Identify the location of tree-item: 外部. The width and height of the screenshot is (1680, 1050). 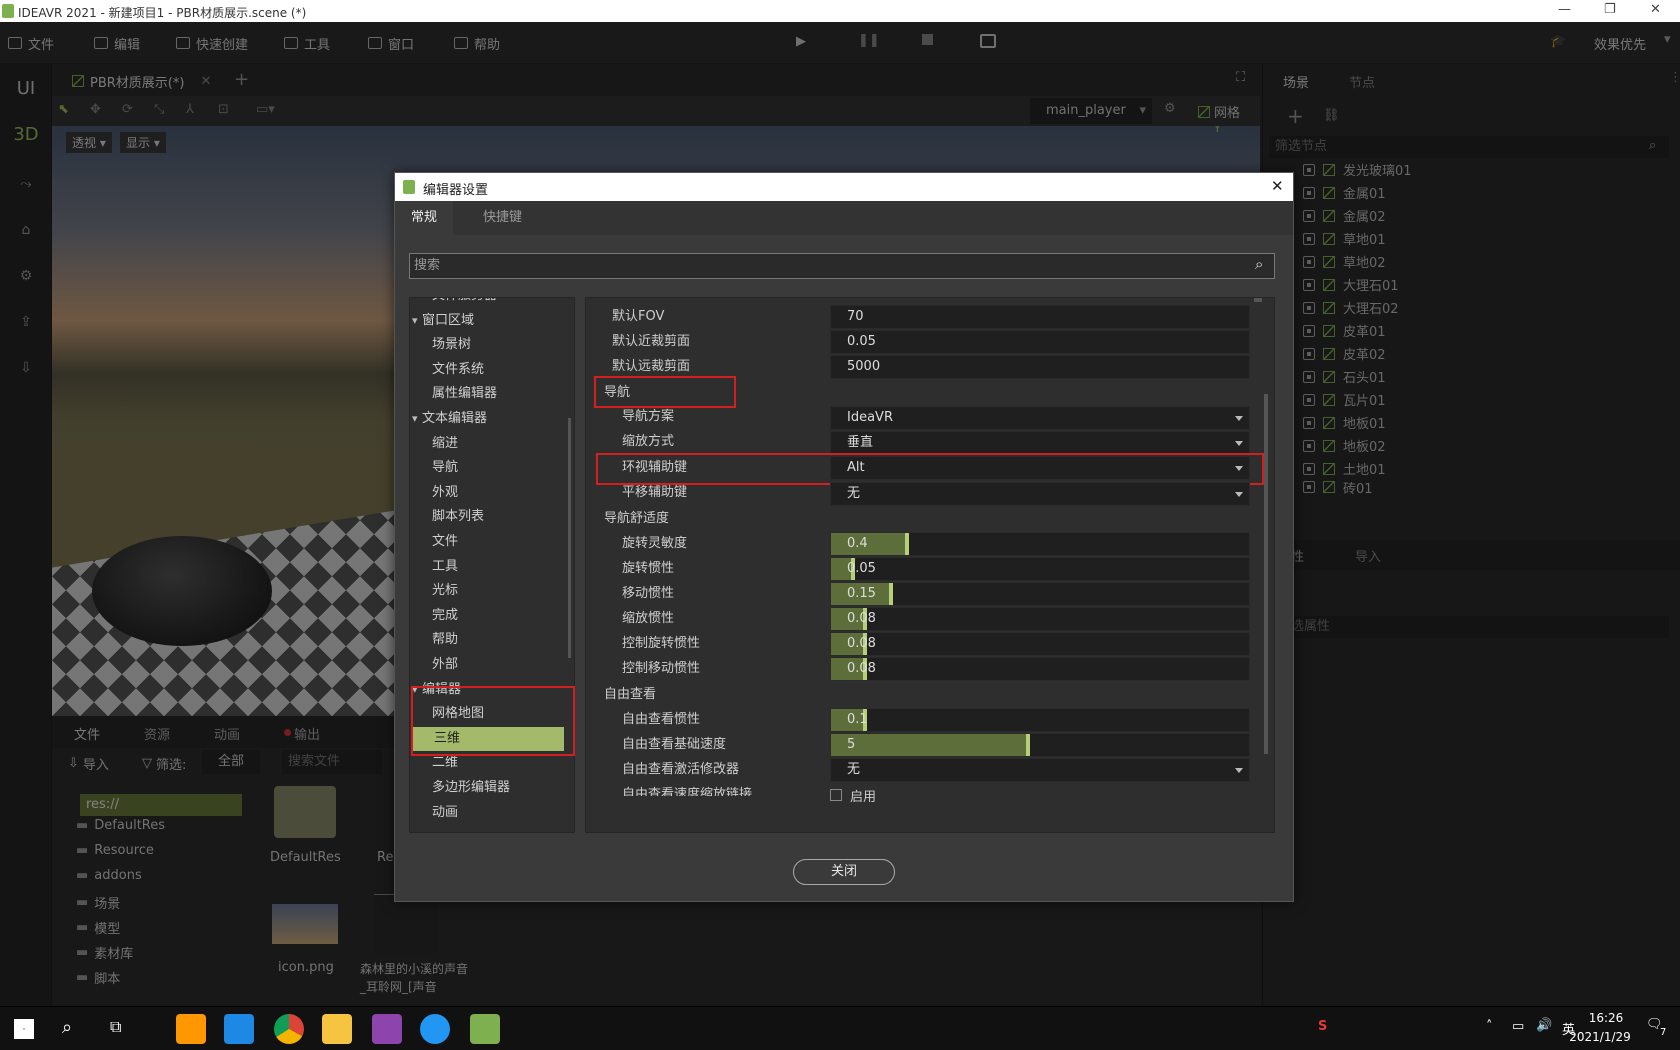
(486, 665).